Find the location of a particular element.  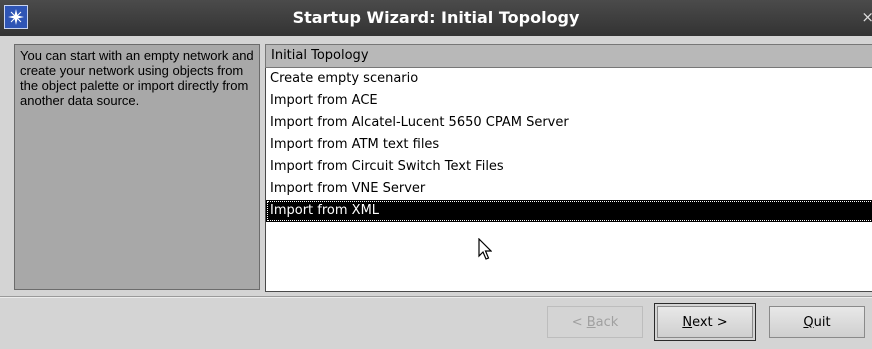

list-item-import-circuit-switch: Import from Circuit Switch Text Files is located at coordinates (569, 167).